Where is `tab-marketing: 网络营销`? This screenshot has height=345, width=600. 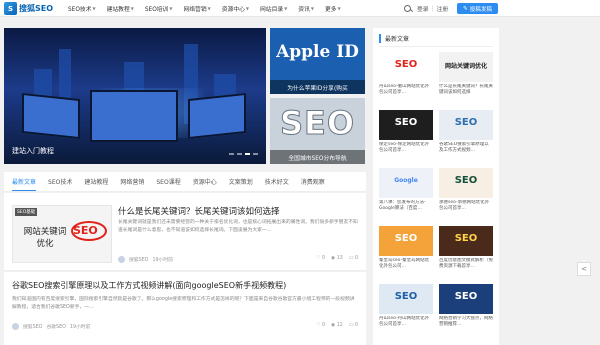 tab-marketing: 网络营销 is located at coordinates (132, 181).